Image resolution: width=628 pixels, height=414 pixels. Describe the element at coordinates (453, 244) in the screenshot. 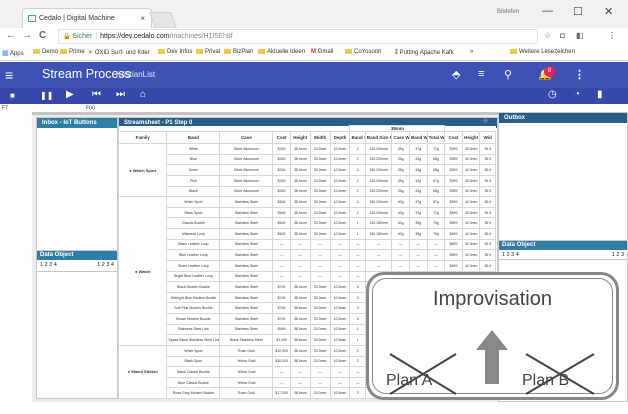

I see `table-cell: $699` at that location.